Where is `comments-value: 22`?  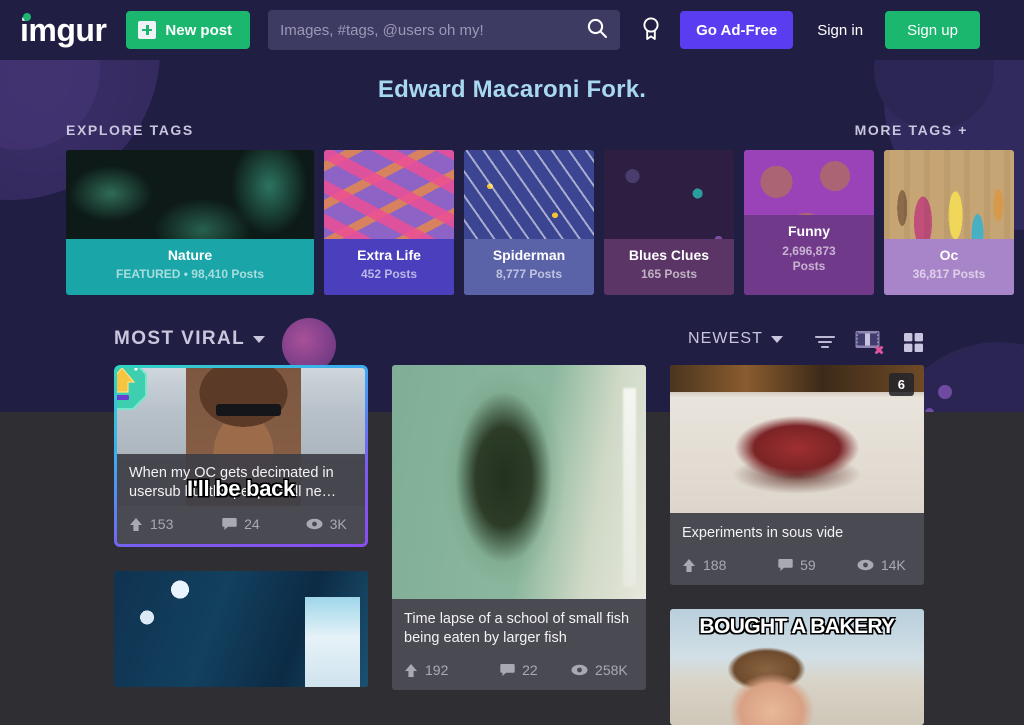 comments-value: 22 is located at coordinates (530, 670).